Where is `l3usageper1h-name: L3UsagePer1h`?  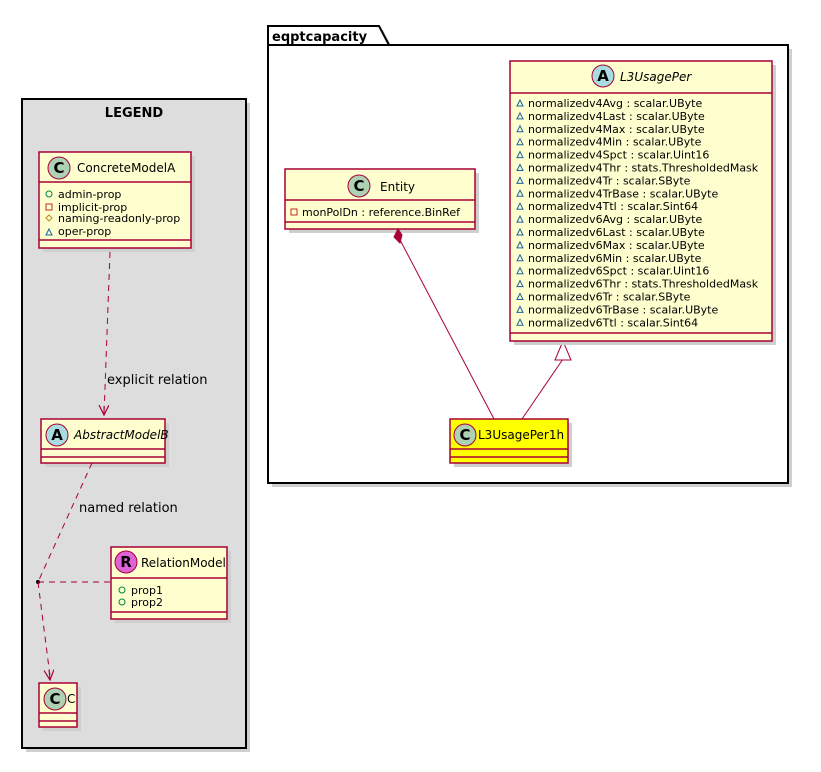 l3usageper1h-name: L3UsagePer1h is located at coordinates (521, 435).